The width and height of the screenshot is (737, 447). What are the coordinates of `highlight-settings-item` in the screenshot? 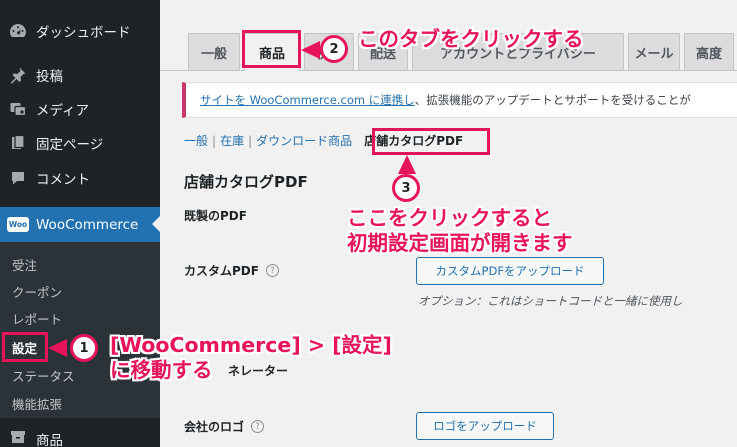 It's located at (25, 347).